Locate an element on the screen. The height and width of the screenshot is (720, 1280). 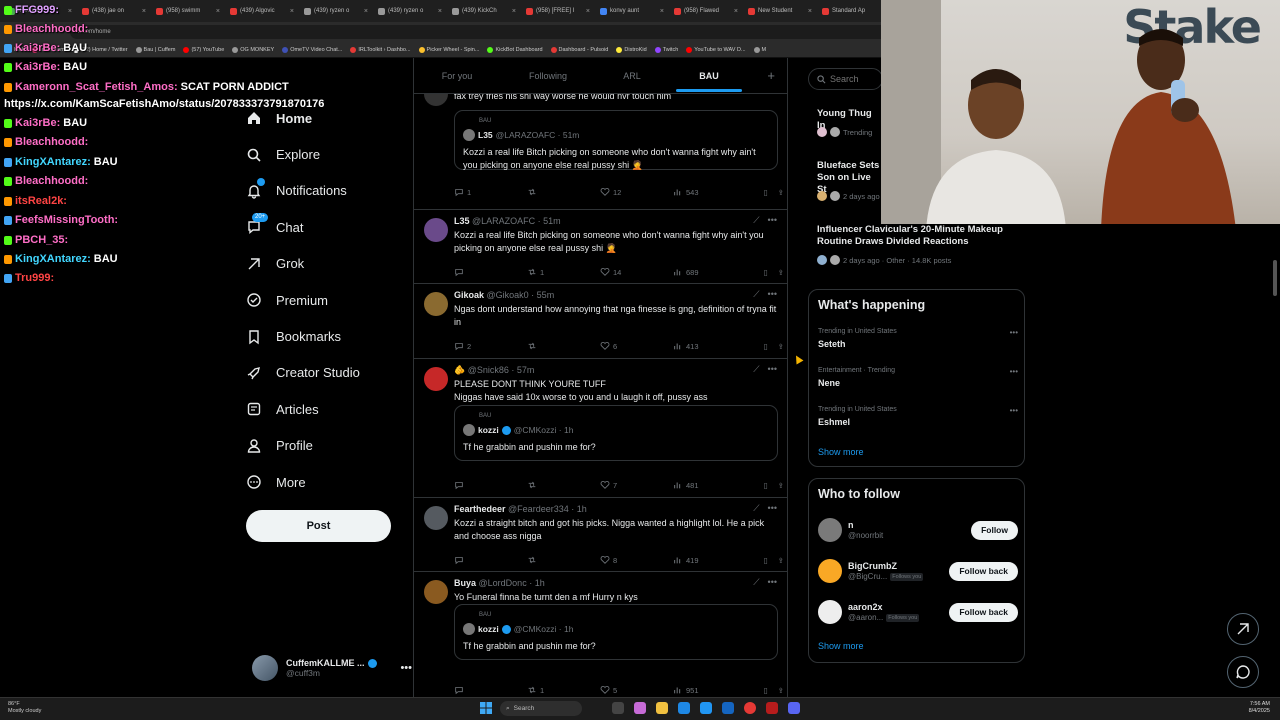
follow-suggestion: n @noorrbit Follow is located at coordinates (918, 530).